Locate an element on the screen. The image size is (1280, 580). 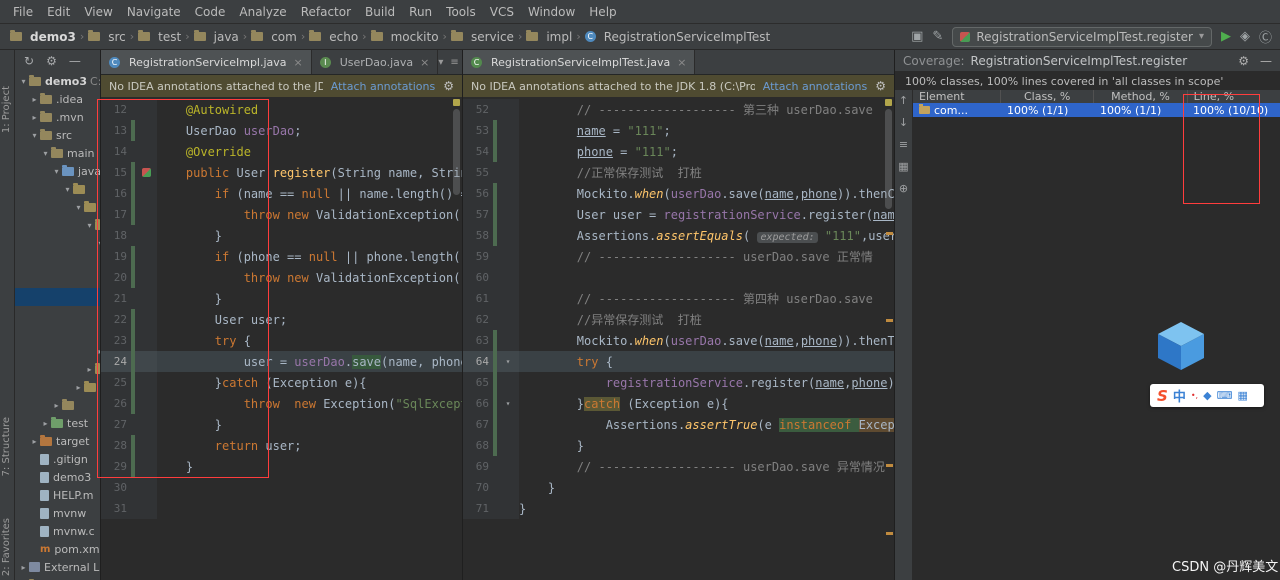
breadcrumb-item-registrationserviceimpltest: C RegistrationServiceImplTest is located at coordinates (678, 37).